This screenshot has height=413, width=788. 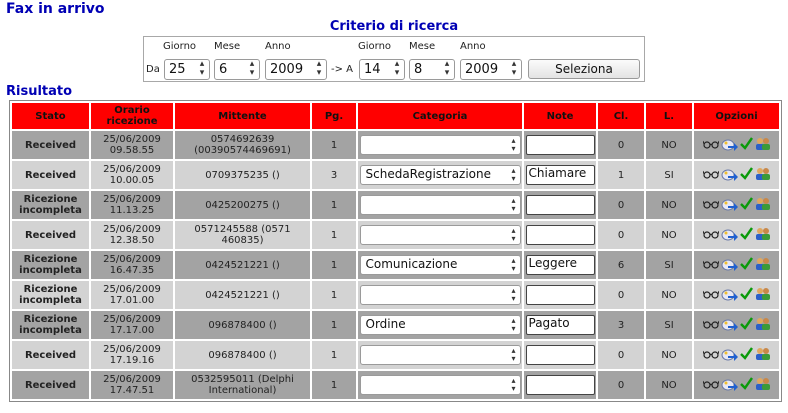 I want to click on to-mese-label: Mese, so click(x=422, y=46).